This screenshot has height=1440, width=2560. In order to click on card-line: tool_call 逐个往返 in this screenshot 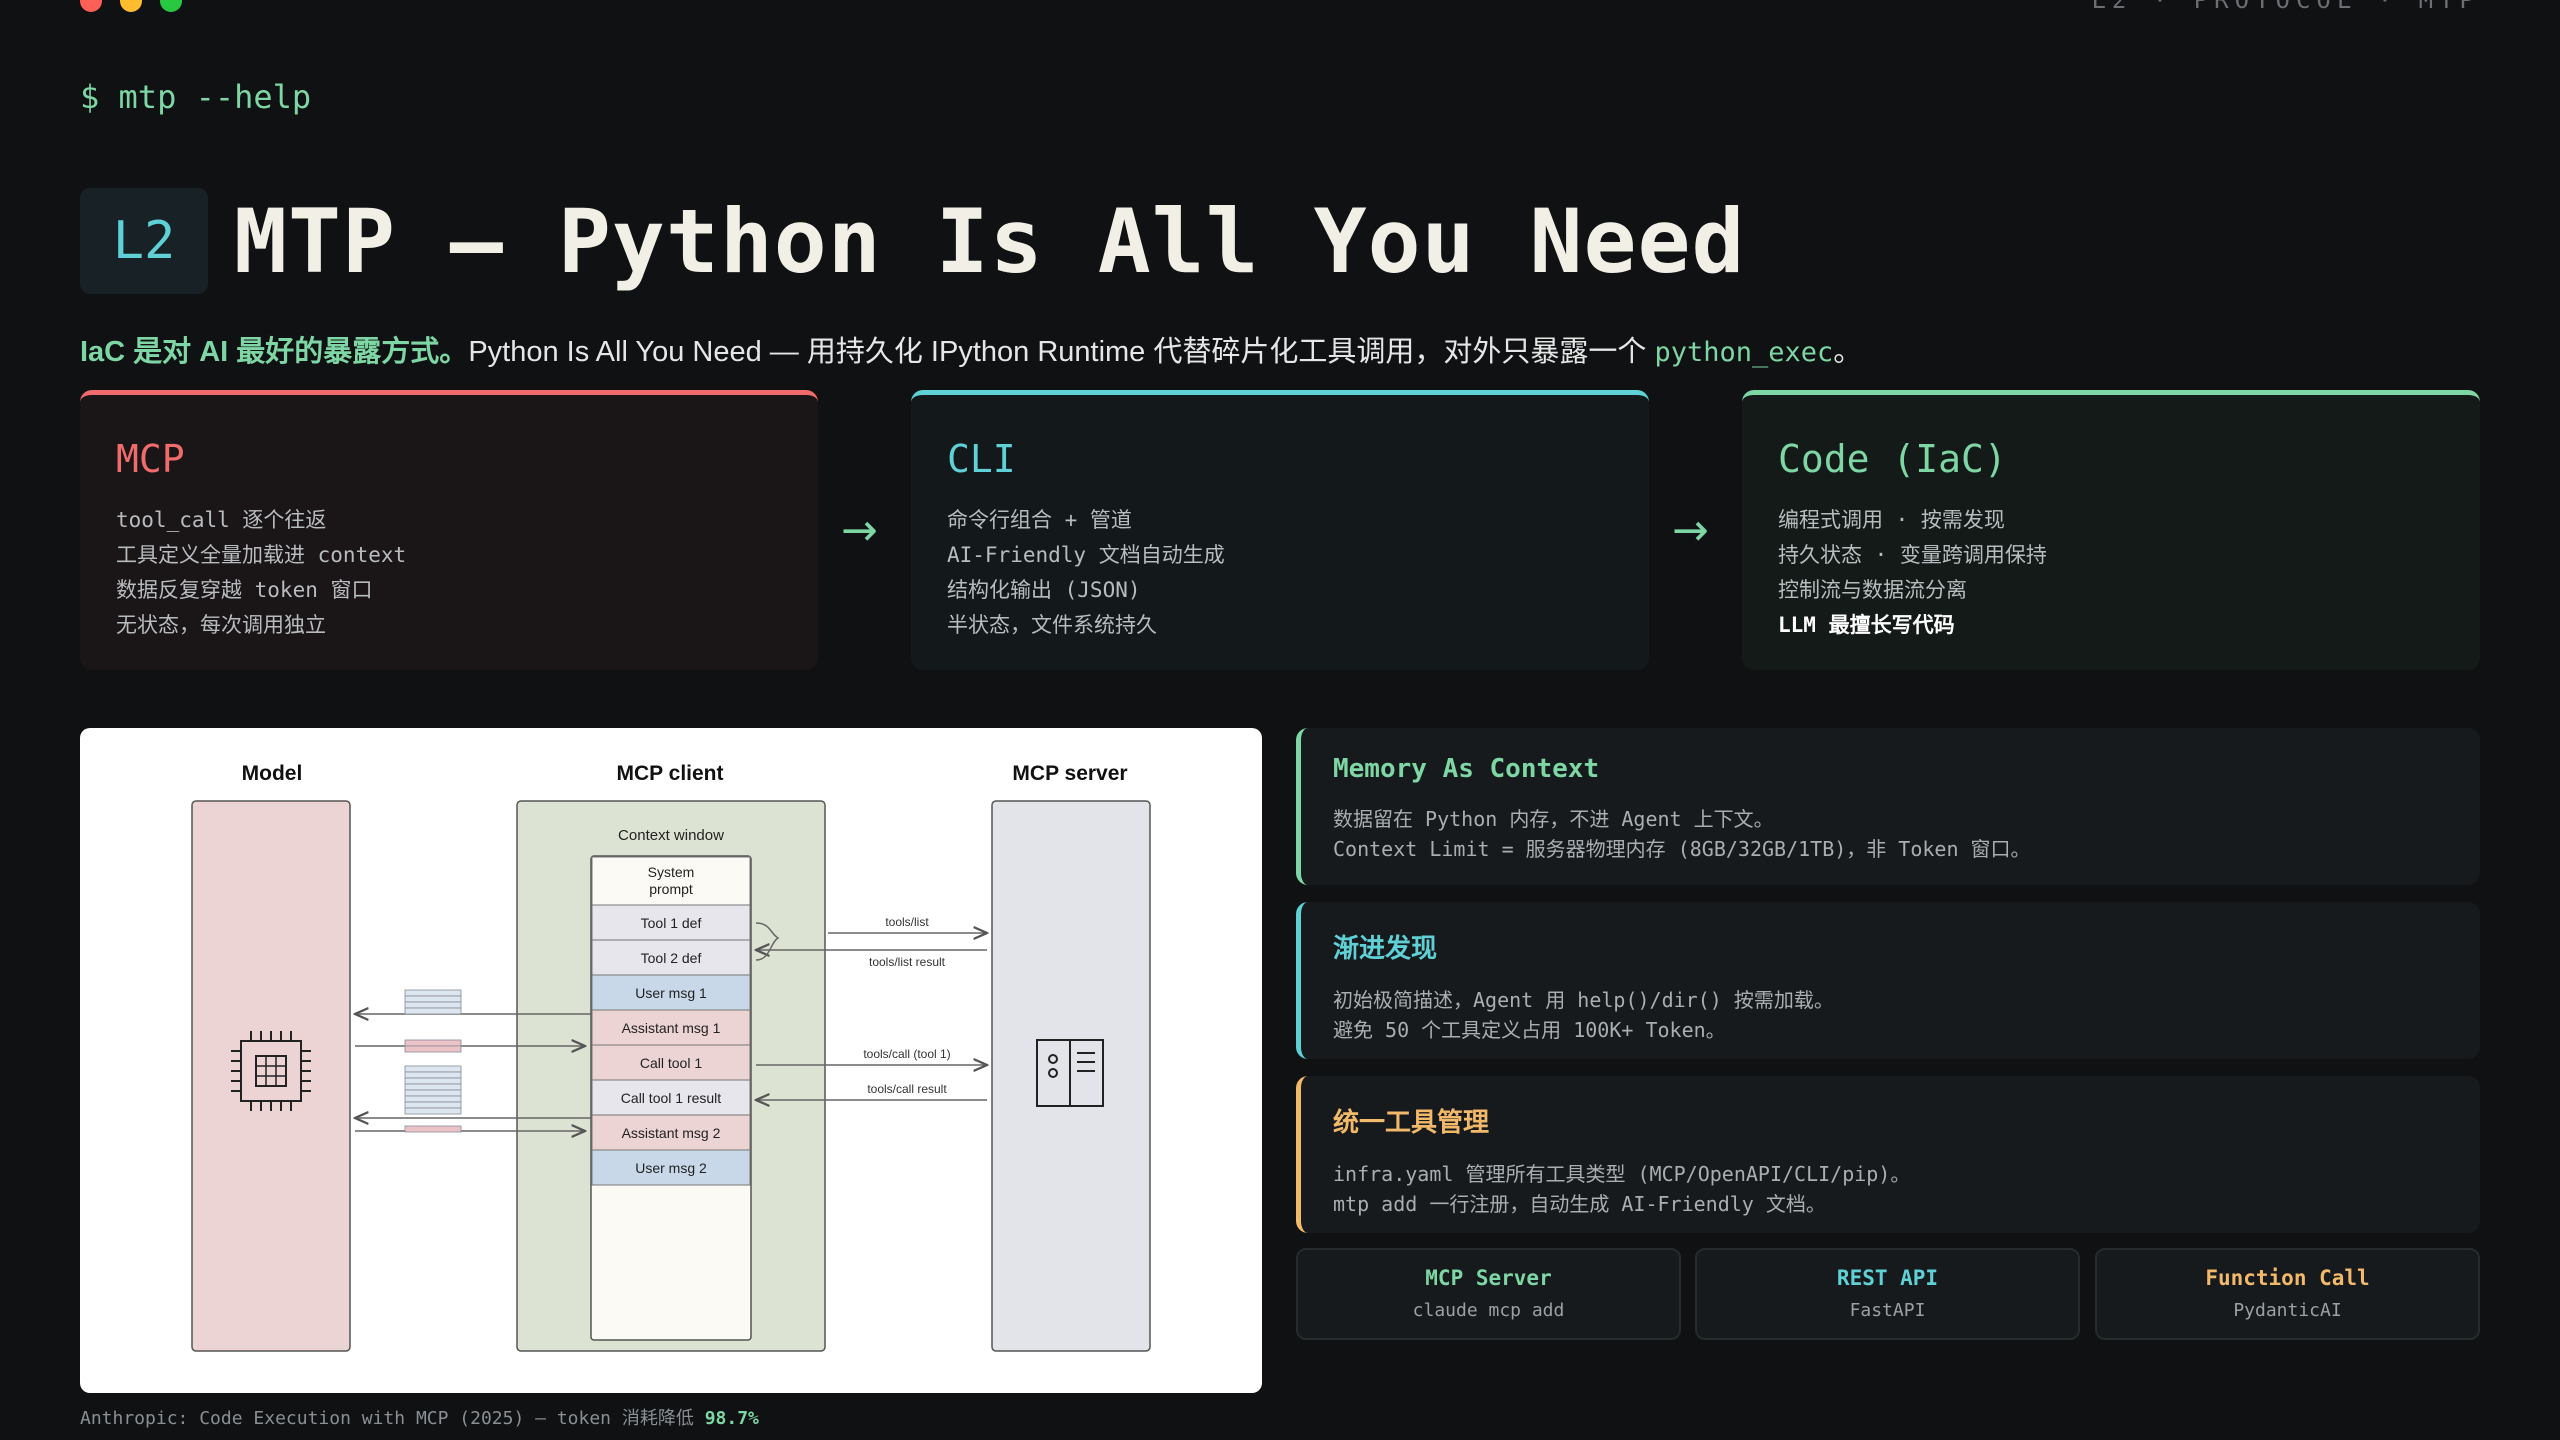, I will do `click(221, 520)`.